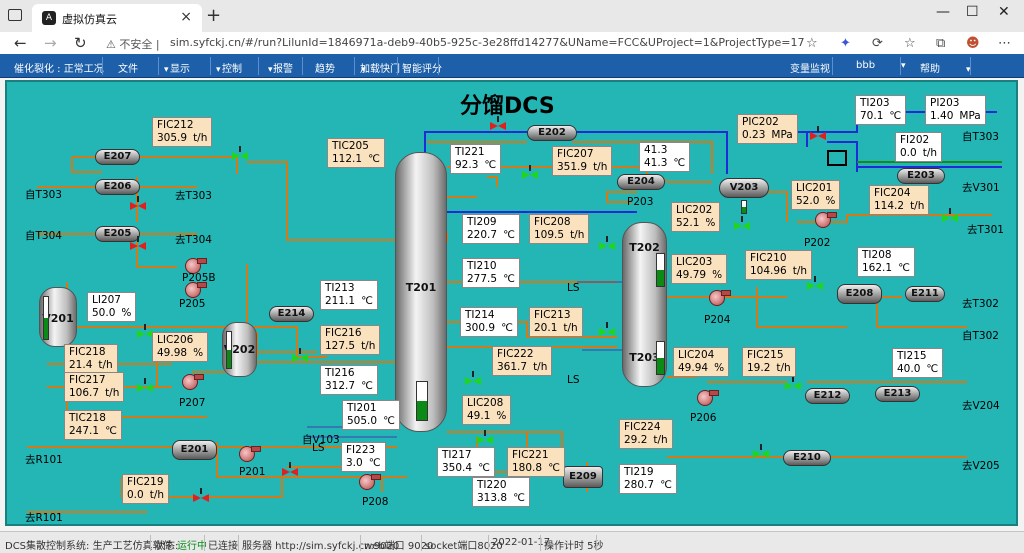 The image size is (1024, 553). What do you see at coordinates (522, 361) in the screenshot?
I see `tag-fic222: FIC222 361.7 t/h` at bounding box center [522, 361].